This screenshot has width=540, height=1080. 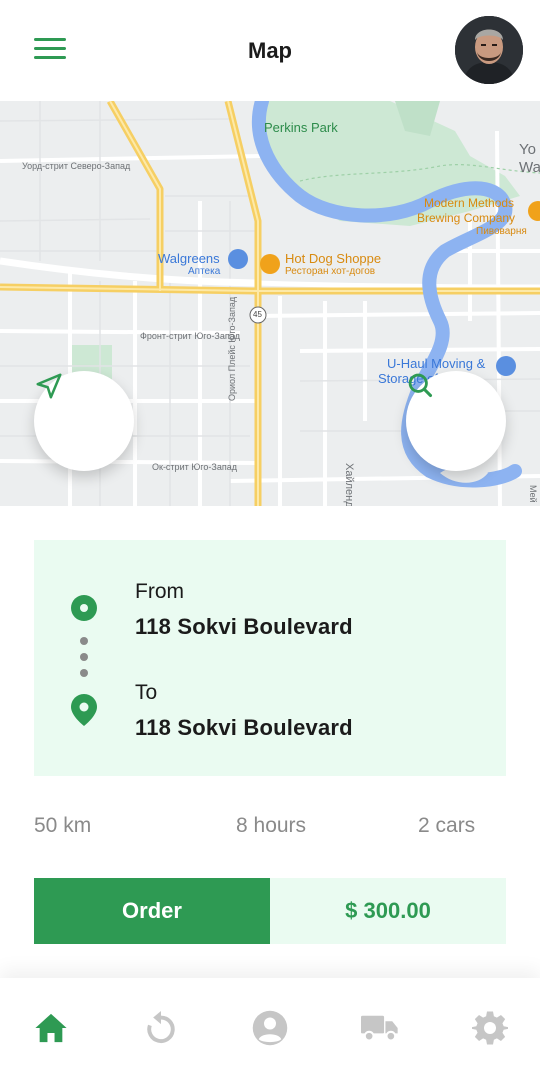 I want to click on profile-icon, so click(x=270, y=1028).